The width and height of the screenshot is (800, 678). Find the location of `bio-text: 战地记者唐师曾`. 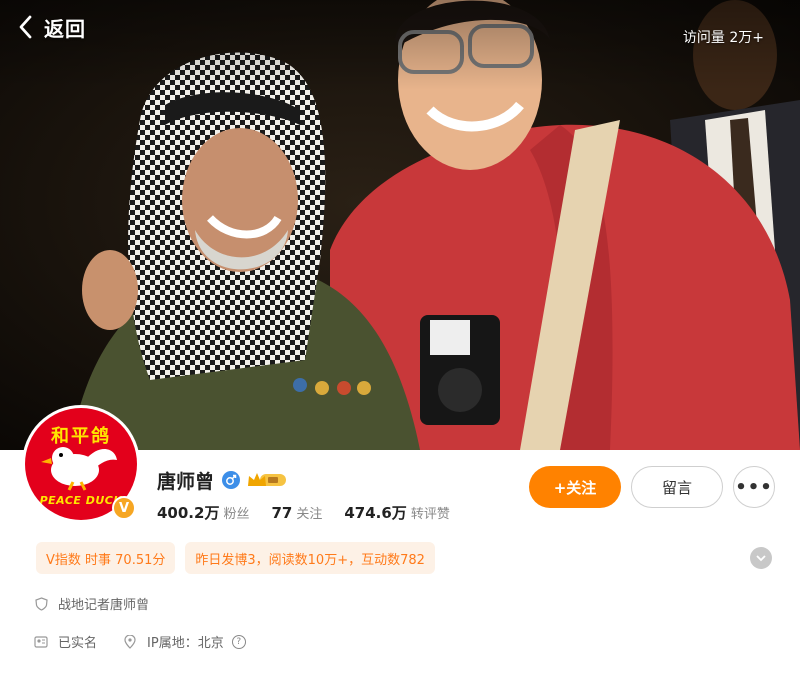

bio-text: 战地记者唐师曾 is located at coordinates (104, 605).